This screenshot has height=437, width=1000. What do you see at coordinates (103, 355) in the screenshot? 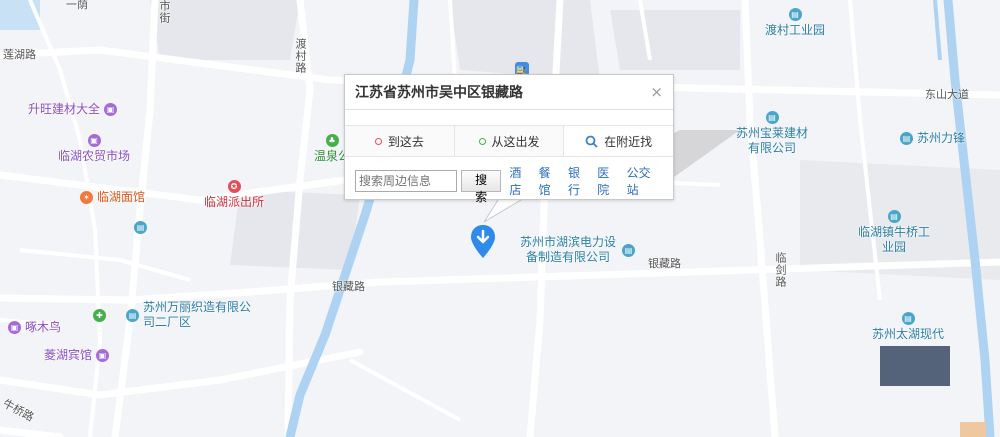
I see `hotel-icon: ▣` at bounding box center [103, 355].